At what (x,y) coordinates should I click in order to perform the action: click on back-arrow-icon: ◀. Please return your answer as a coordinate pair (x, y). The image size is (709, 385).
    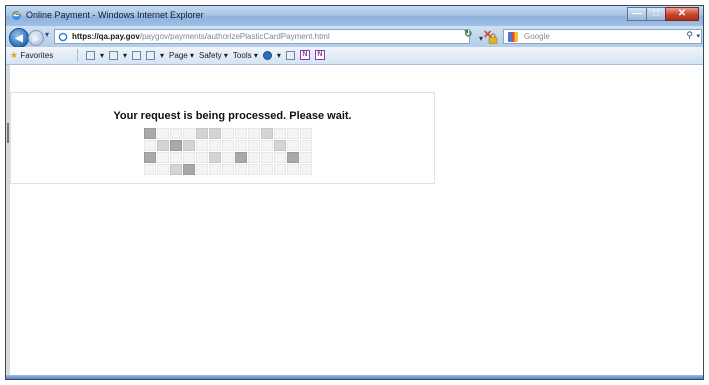
    Looking at the image, I should click on (19, 38).